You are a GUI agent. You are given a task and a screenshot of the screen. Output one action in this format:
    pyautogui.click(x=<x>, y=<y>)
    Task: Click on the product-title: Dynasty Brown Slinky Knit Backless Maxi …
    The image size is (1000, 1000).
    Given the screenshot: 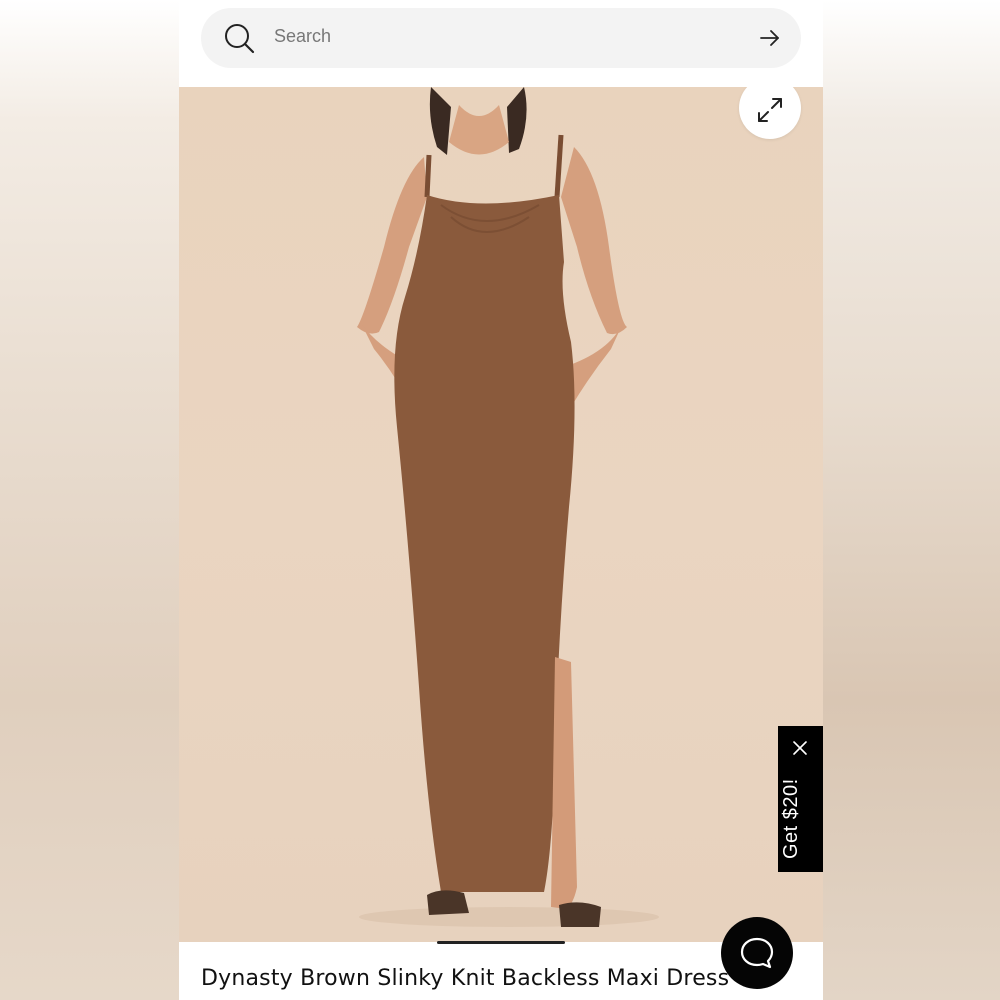 What is the action you would take?
    pyautogui.click(x=465, y=978)
    